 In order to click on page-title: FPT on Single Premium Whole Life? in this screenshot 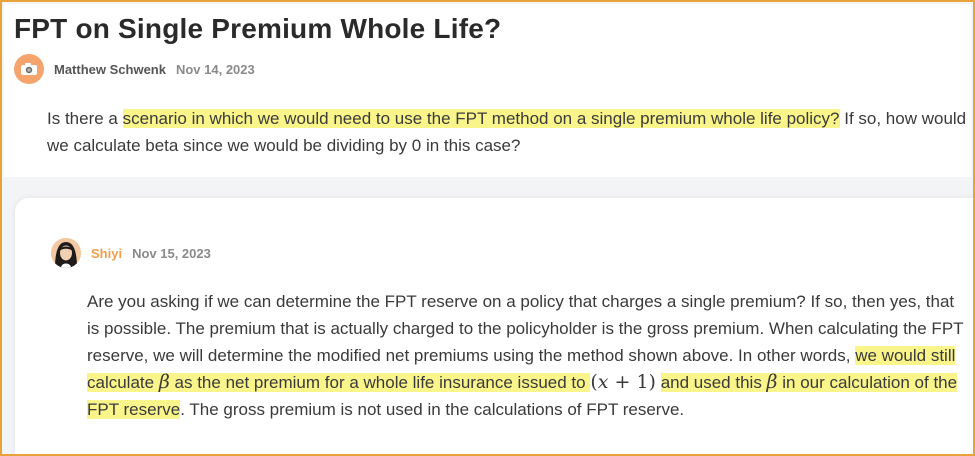, I will do `click(258, 28)`.